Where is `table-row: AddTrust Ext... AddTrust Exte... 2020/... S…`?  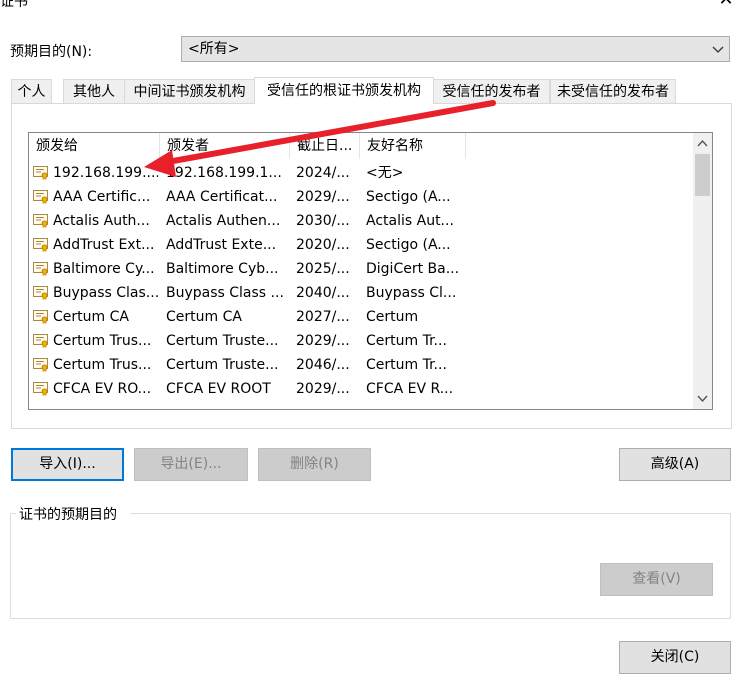 table-row: AddTrust Ext... AddTrust Exte... 2020/... S… is located at coordinates (360, 245).